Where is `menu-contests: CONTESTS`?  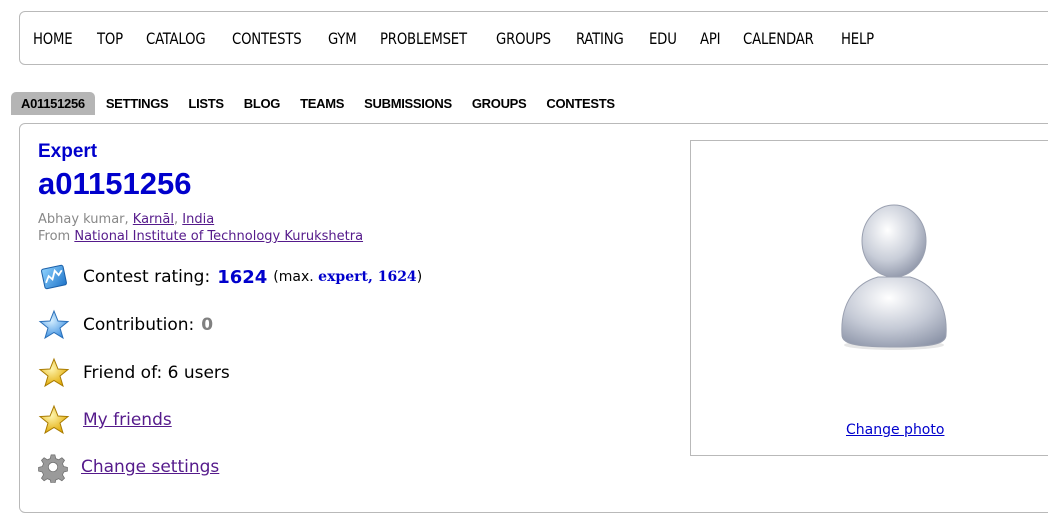
menu-contests: CONTESTS is located at coordinates (267, 38).